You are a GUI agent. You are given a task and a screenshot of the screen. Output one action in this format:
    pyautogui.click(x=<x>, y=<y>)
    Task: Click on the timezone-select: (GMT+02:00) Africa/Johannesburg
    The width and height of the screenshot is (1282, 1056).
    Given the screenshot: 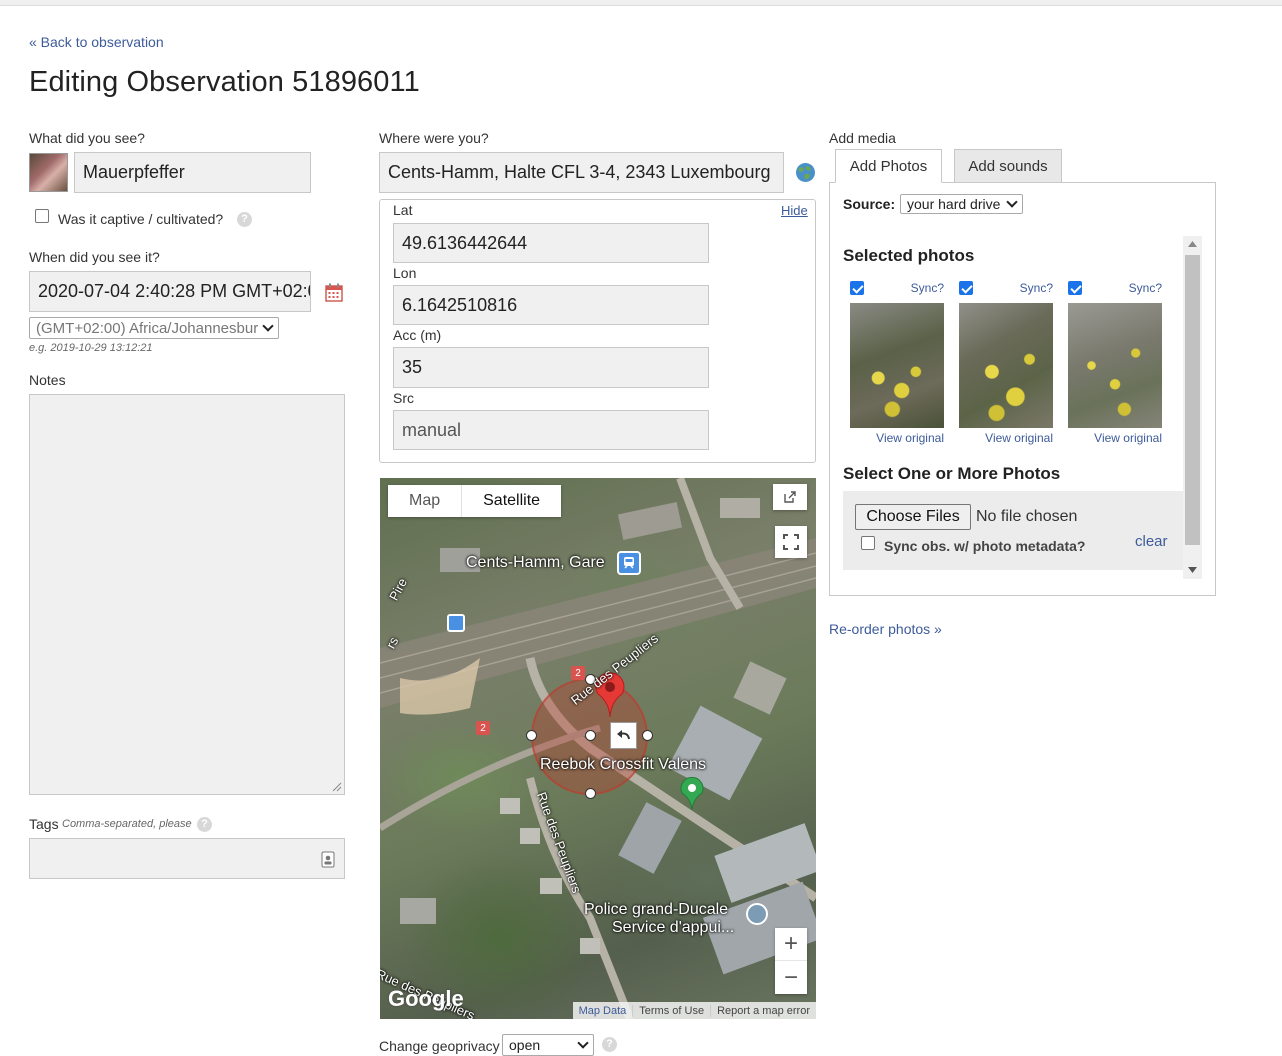 What is the action you would take?
    pyautogui.click(x=154, y=328)
    